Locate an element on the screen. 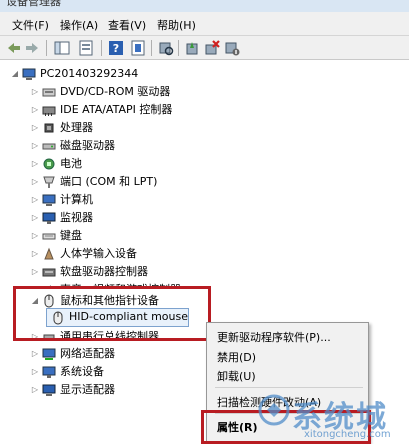 This screenshot has height=444, width=409. toolbar: ? is located at coordinates (204, 48).